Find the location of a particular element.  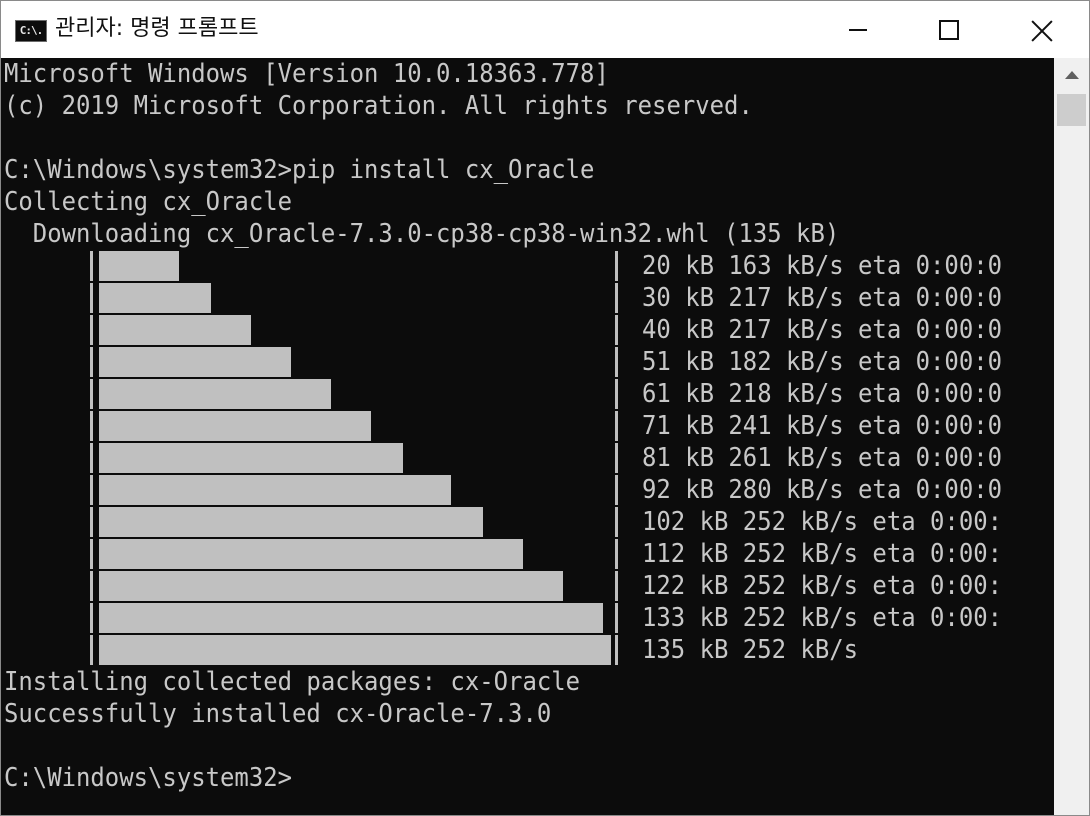

progress-stat-text: 92 kB 280 kB/s eta 0:00:0 is located at coordinates (822, 490).